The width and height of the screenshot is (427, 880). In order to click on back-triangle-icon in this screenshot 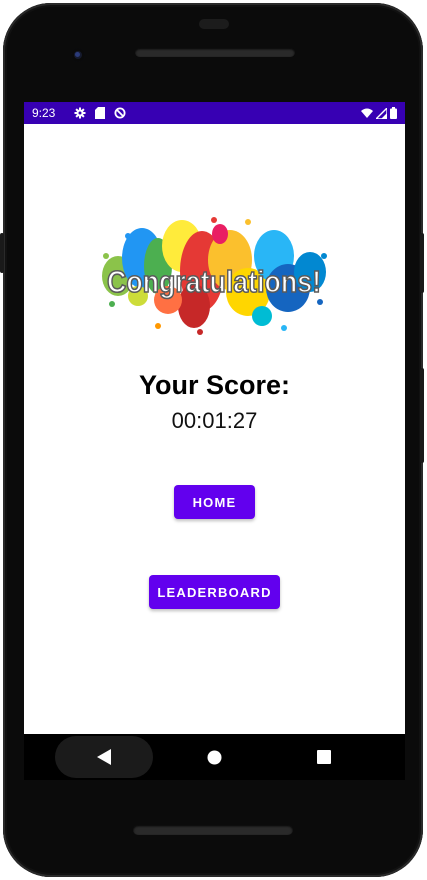, I will do `click(104, 757)`.